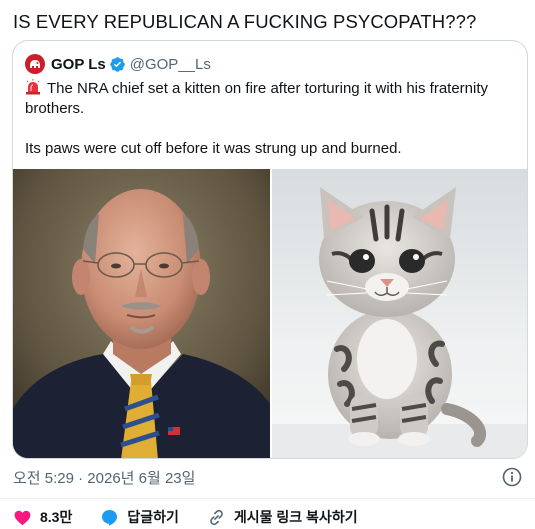 This screenshot has width=535, height=529. I want to click on verified-badge-icon, so click(117, 64).